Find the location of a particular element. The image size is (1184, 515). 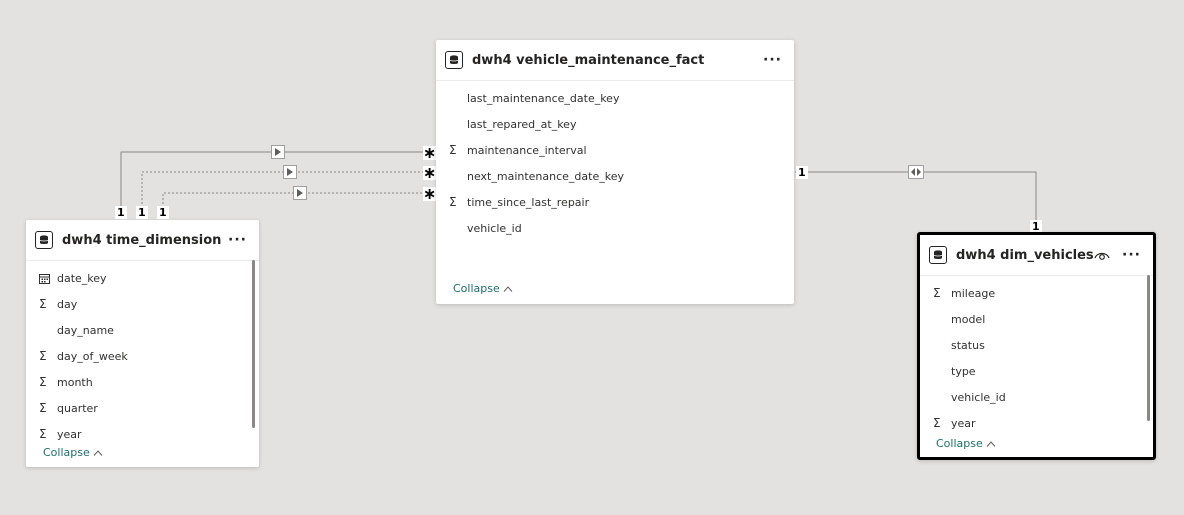

field-row: Σday_of_week is located at coordinates (142, 356).